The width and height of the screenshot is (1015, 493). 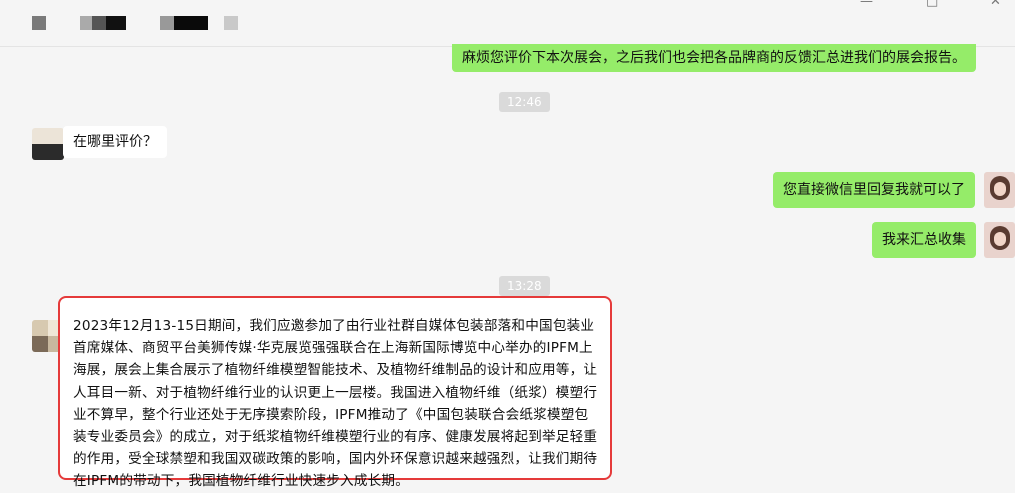 I want to click on message-bubble-sent: 您直接微信里回复我就可以了, so click(x=874, y=190).